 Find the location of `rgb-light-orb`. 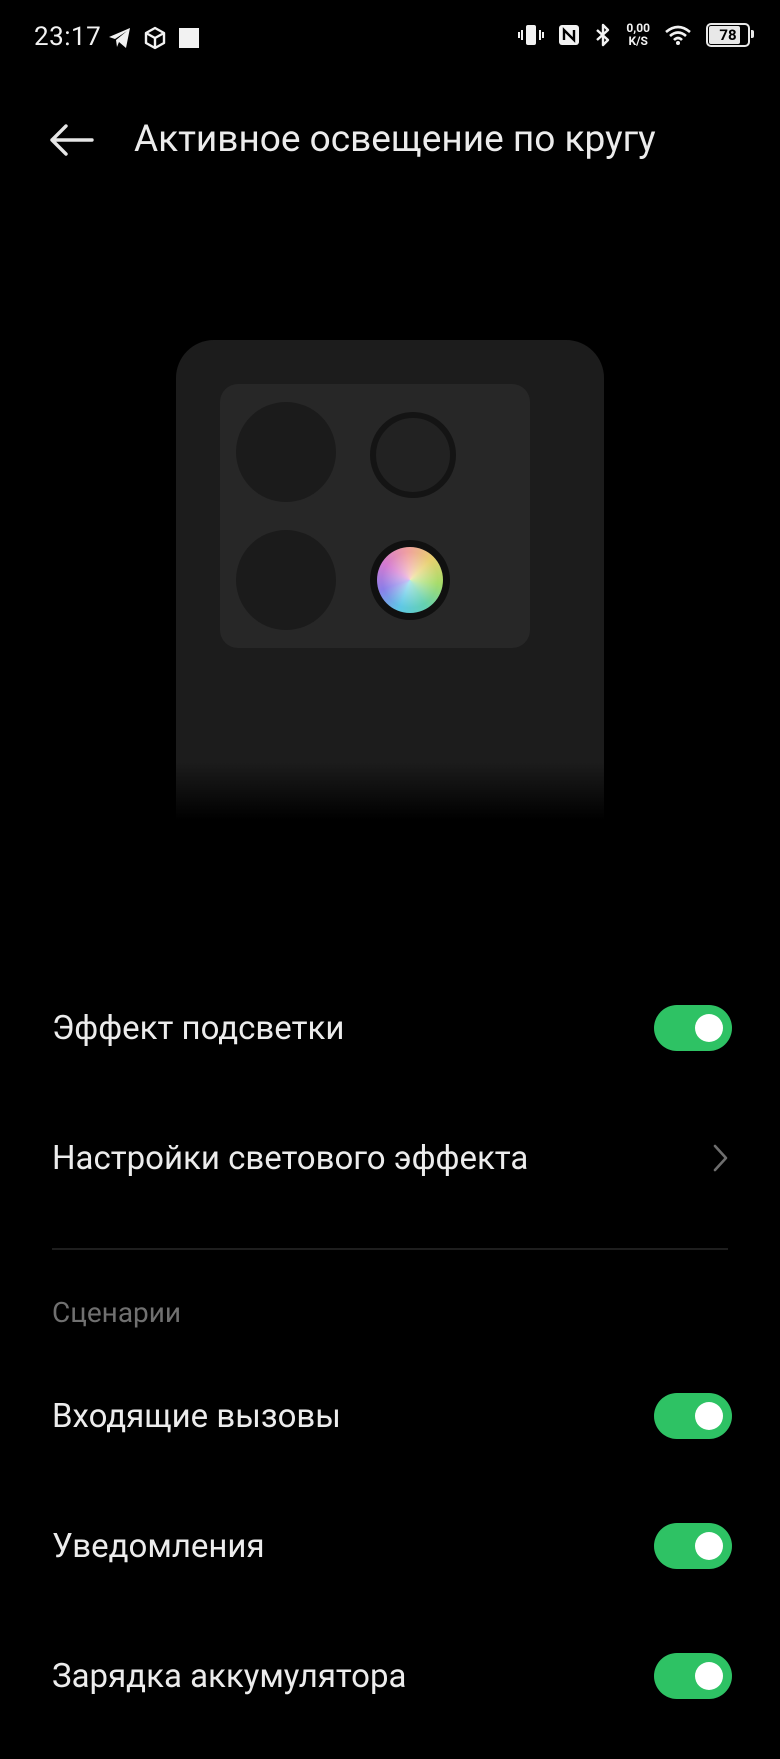

rgb-light-orb is located at coordinates (410, 580).